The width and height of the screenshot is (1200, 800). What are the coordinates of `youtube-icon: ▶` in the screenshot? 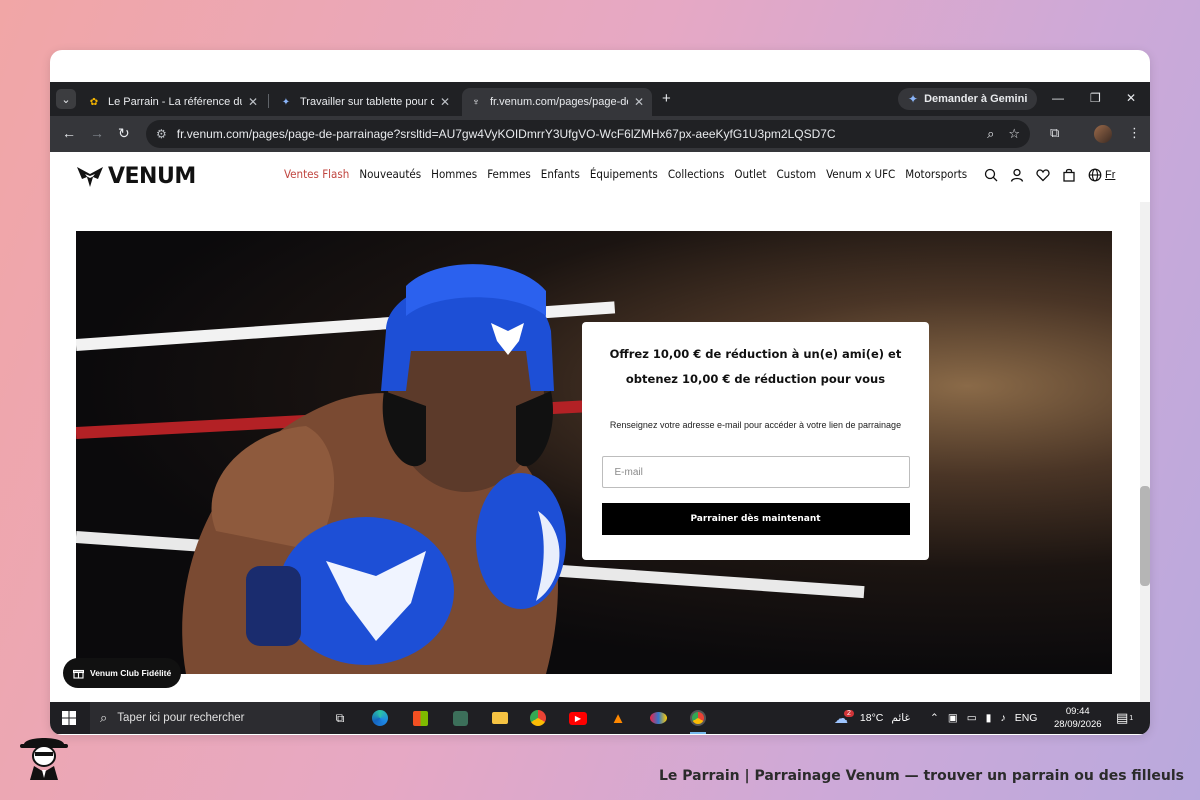 It's located at (578, 718).